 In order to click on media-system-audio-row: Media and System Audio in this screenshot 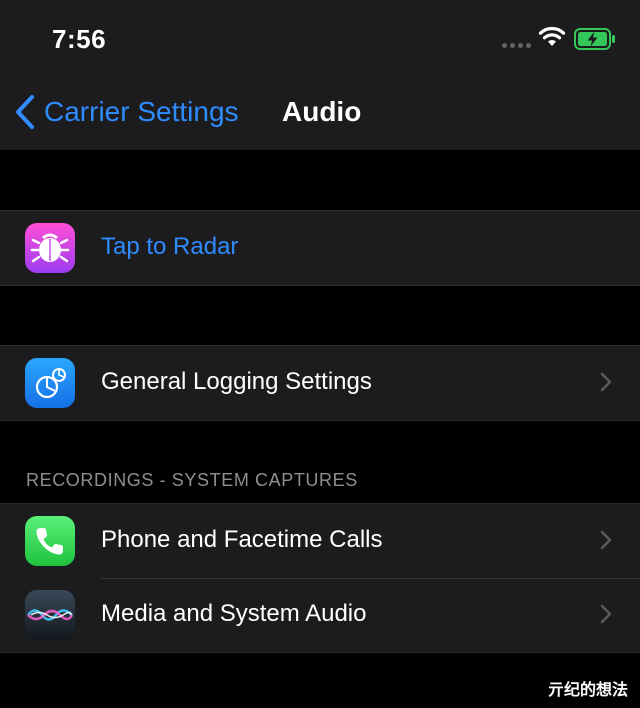, I will do `click(320, 615)`.